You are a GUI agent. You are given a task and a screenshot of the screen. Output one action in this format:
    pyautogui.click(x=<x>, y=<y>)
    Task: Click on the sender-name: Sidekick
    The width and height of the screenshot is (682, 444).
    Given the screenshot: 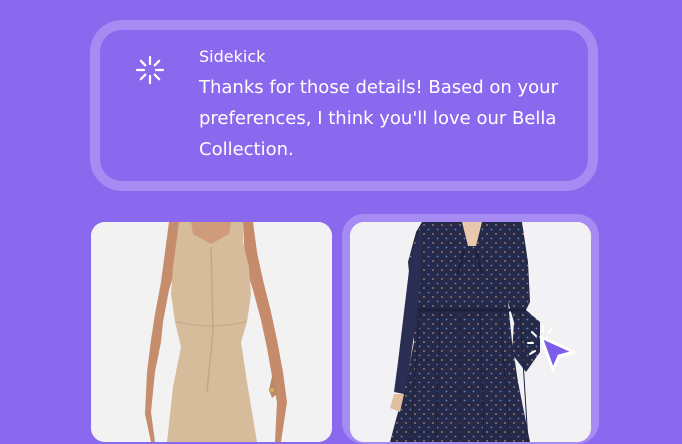 What is the action you would take?
    pyautogui.click(x=232, y=56)
    